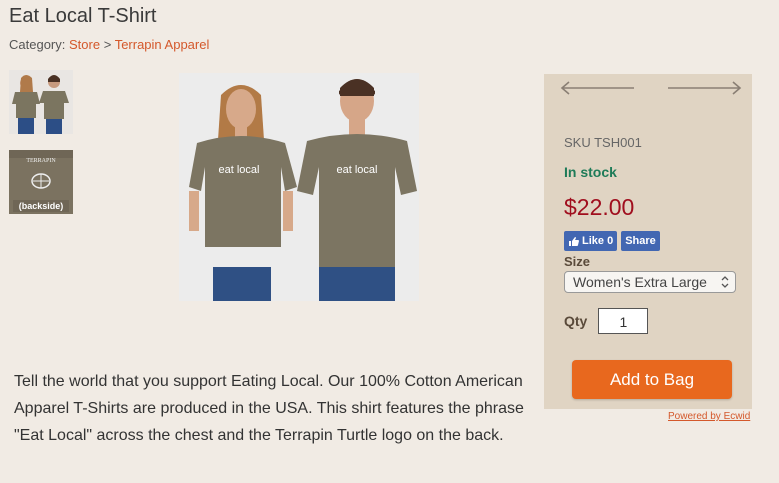 The image size is (779, 483). I want to click on facebook-like-button: Like 0, so click(591, 241).